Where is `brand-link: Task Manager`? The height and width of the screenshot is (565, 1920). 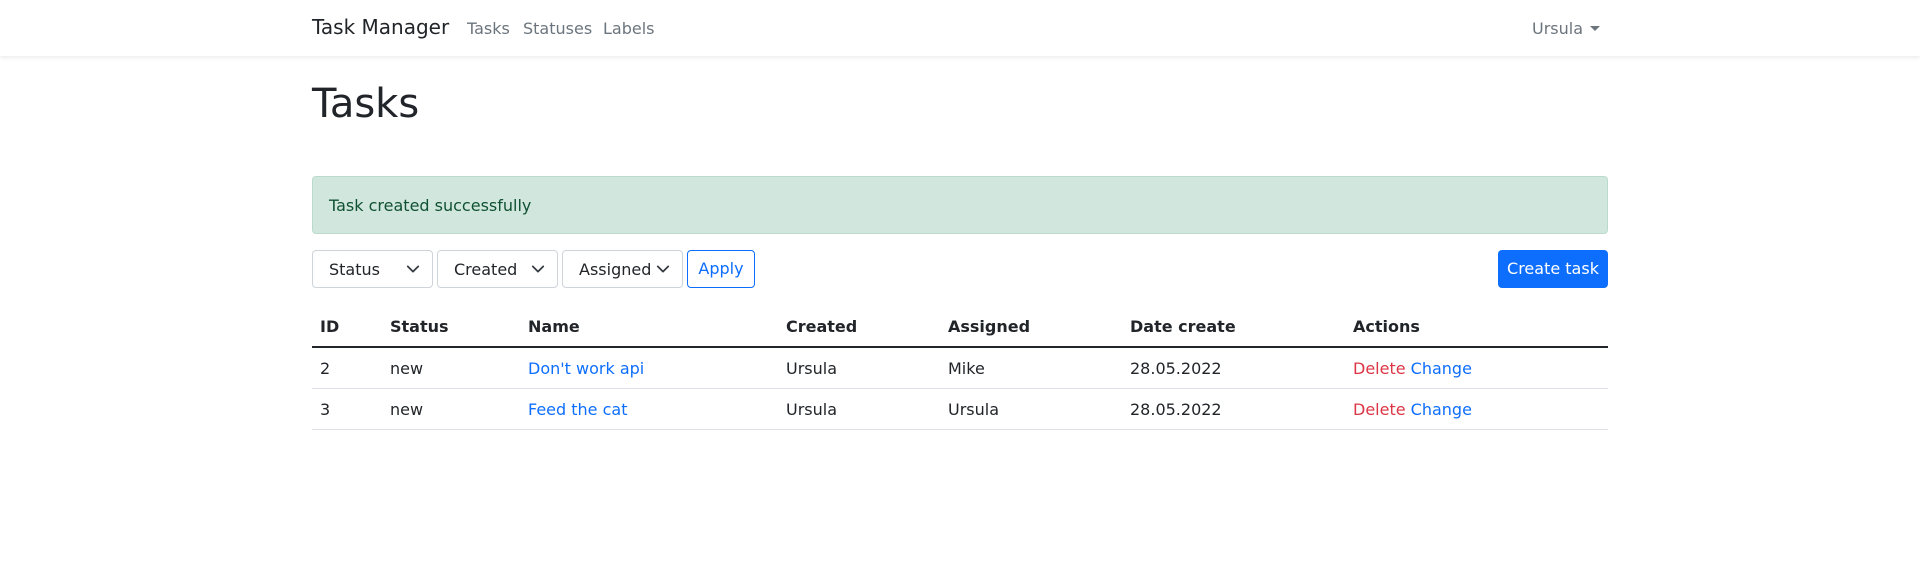
brand-link: Task Manager is located at coordinates (380, 27).